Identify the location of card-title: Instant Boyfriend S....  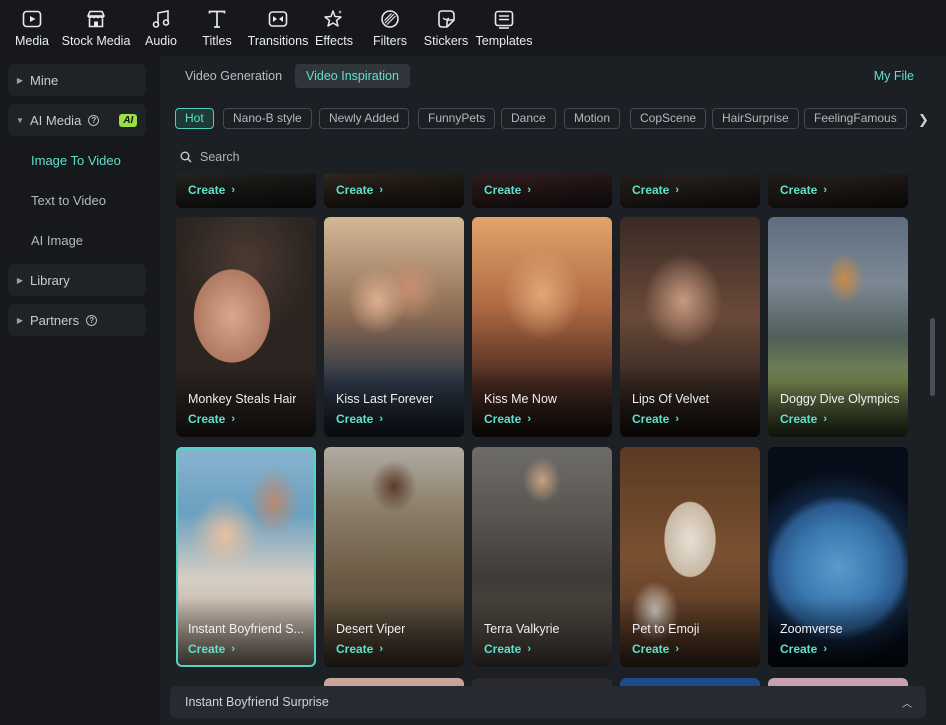
(246, 629).